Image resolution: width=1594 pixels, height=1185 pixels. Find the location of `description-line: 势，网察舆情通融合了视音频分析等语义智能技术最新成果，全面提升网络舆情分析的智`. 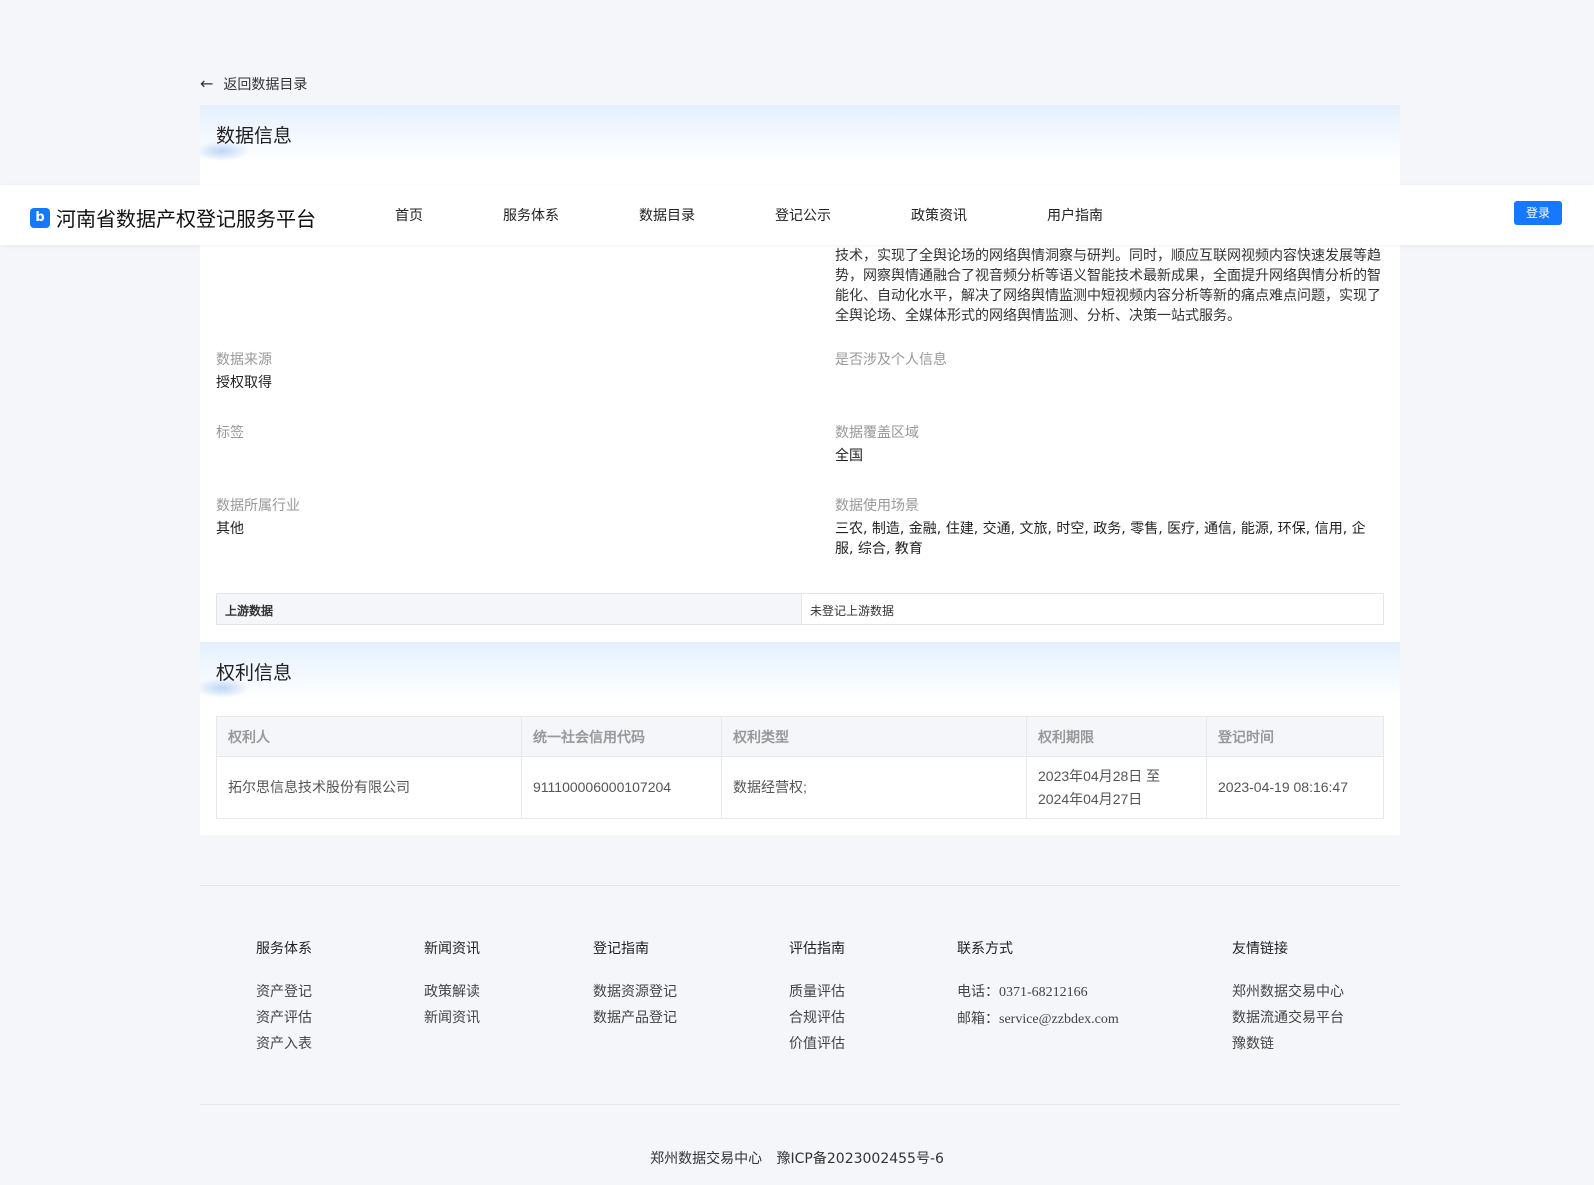

description-line: 势，网察舆情通融合了视音频分析等语义智能技术最新成果，全面提升网络舆情分析的智 is located at coordinates (1108, 276).